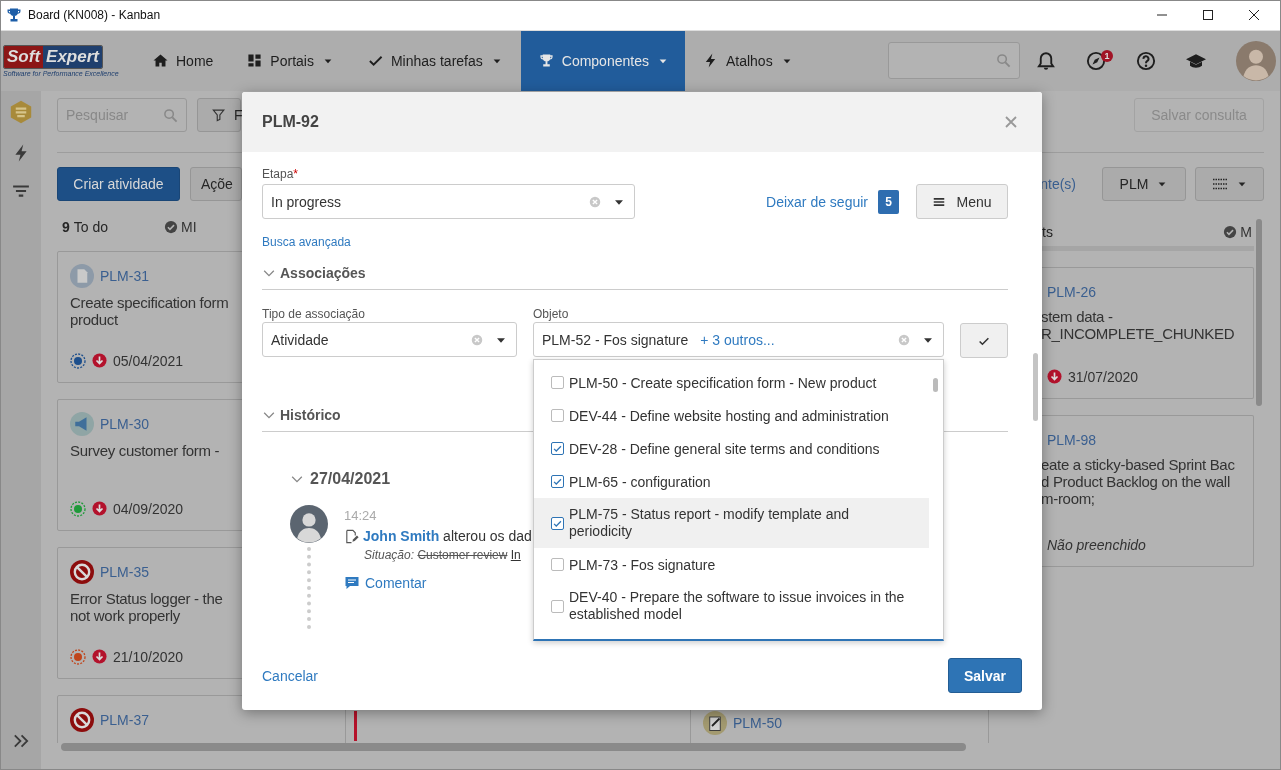  What do you see at coordinates (82, 275) in the screenshot?
I see `document-icon` at bounding box center [82, 275].